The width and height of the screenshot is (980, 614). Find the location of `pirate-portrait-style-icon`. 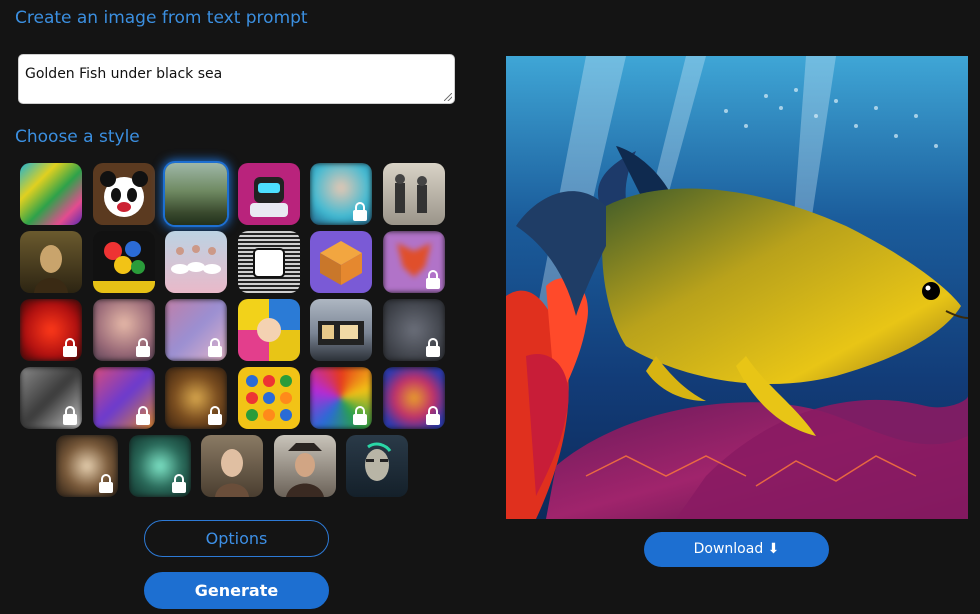

pirate-portrait-style-icon is located at coordinates (305, 466).